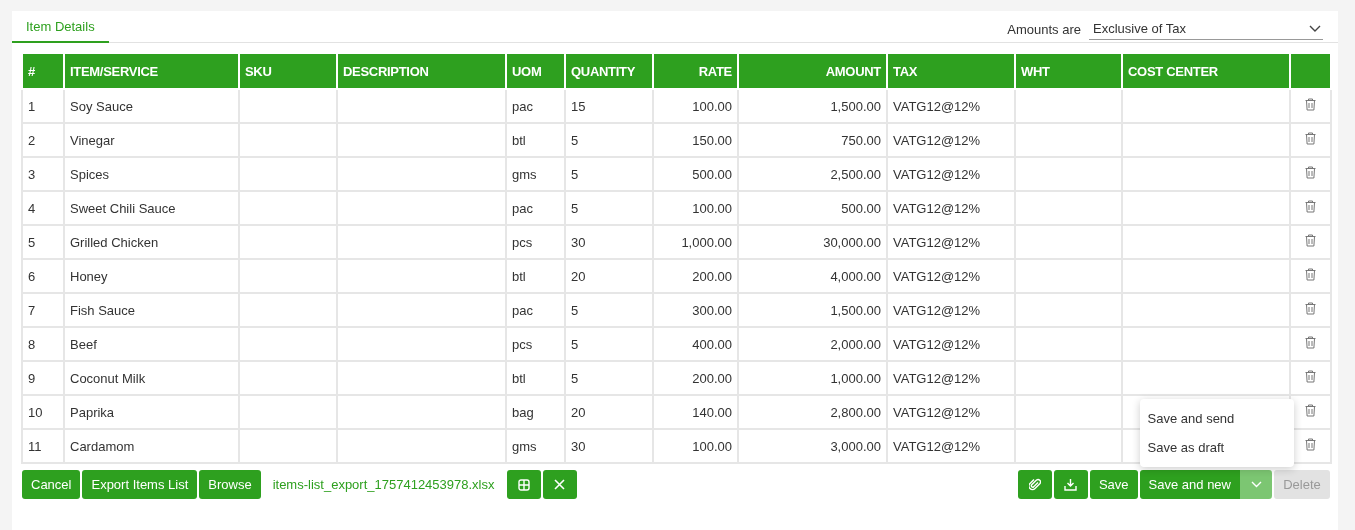 The image size is (1355, 530). I want to click on table-cell: 10, so click(43, 412).